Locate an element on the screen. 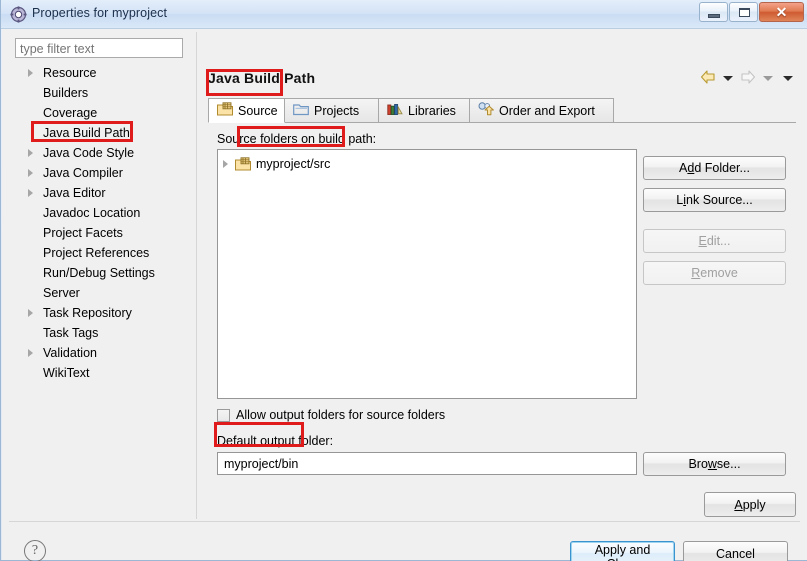  sidebar-item-label: Task Repository is located at coordinates (87, 313).